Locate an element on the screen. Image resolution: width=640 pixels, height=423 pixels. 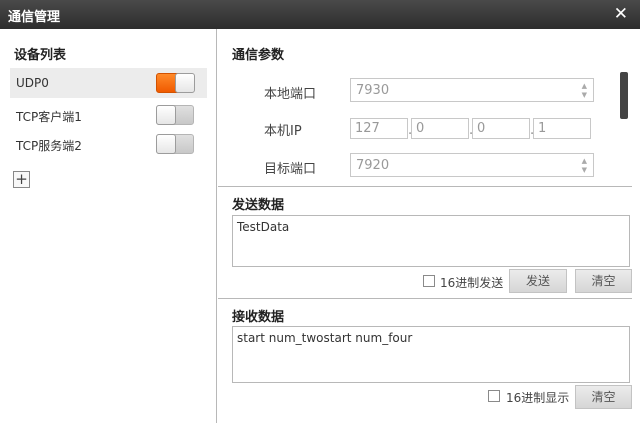
params-scrollbar-thumb is located at coordinates (624, 95).